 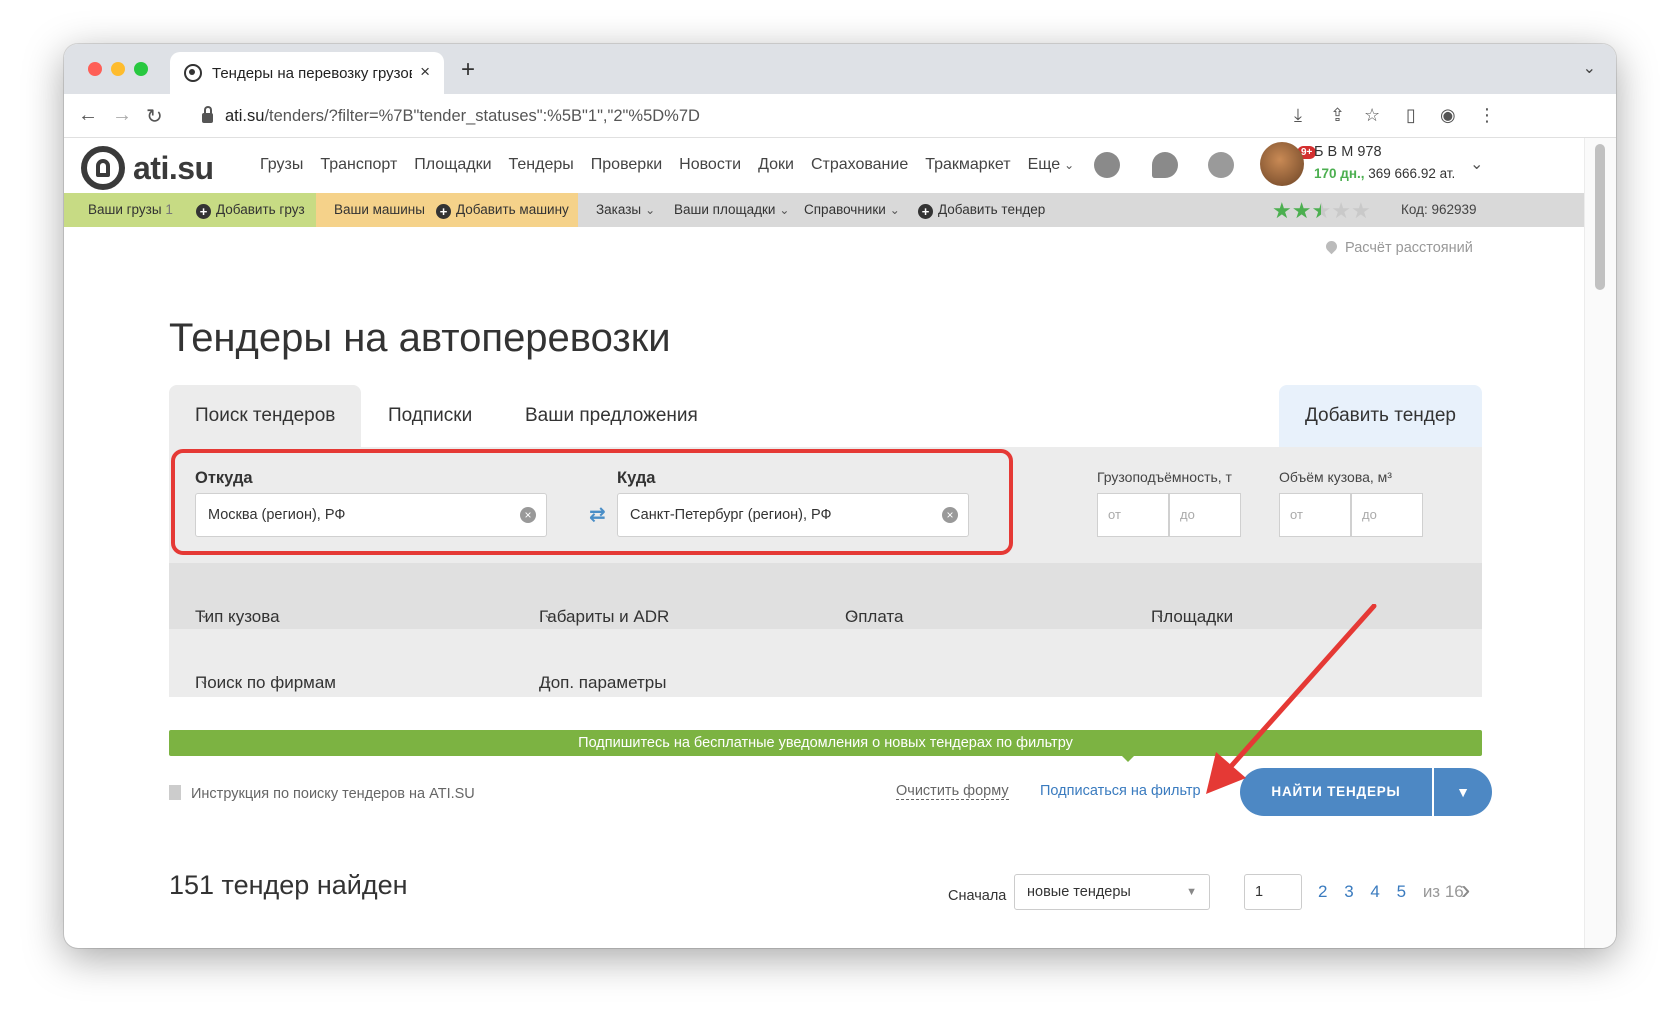 I want to click on add-truck-button: + Добавить машину, so click(x=502, y=210).